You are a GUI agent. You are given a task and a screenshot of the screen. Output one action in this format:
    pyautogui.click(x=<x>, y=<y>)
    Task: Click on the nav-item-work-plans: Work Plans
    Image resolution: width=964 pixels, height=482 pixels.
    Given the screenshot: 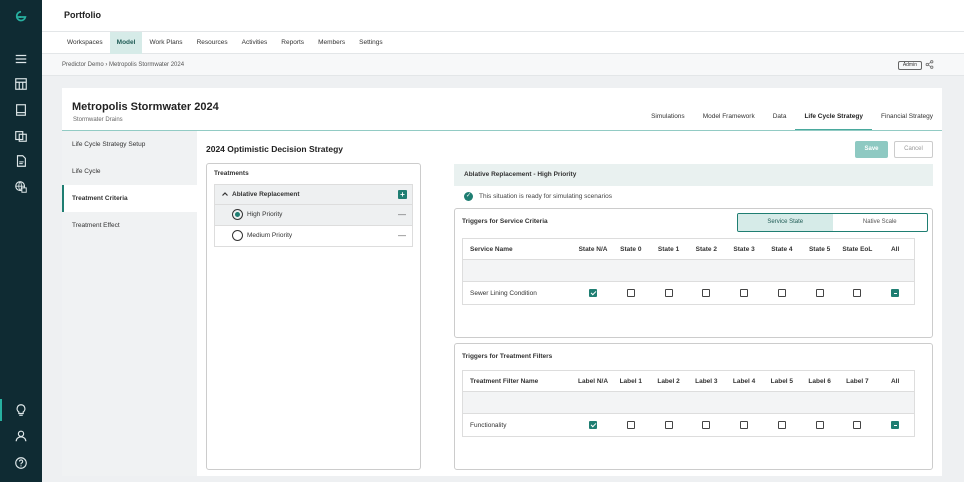 What is the action you would take?
    pyautogui.click(x=165, y=43)
    